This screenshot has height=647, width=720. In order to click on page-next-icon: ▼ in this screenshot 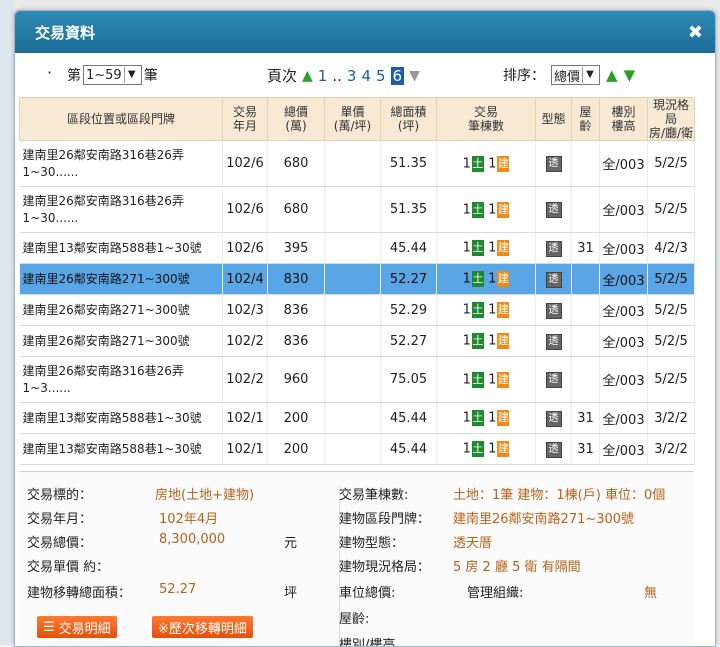, I will do `click(414, 76)`.